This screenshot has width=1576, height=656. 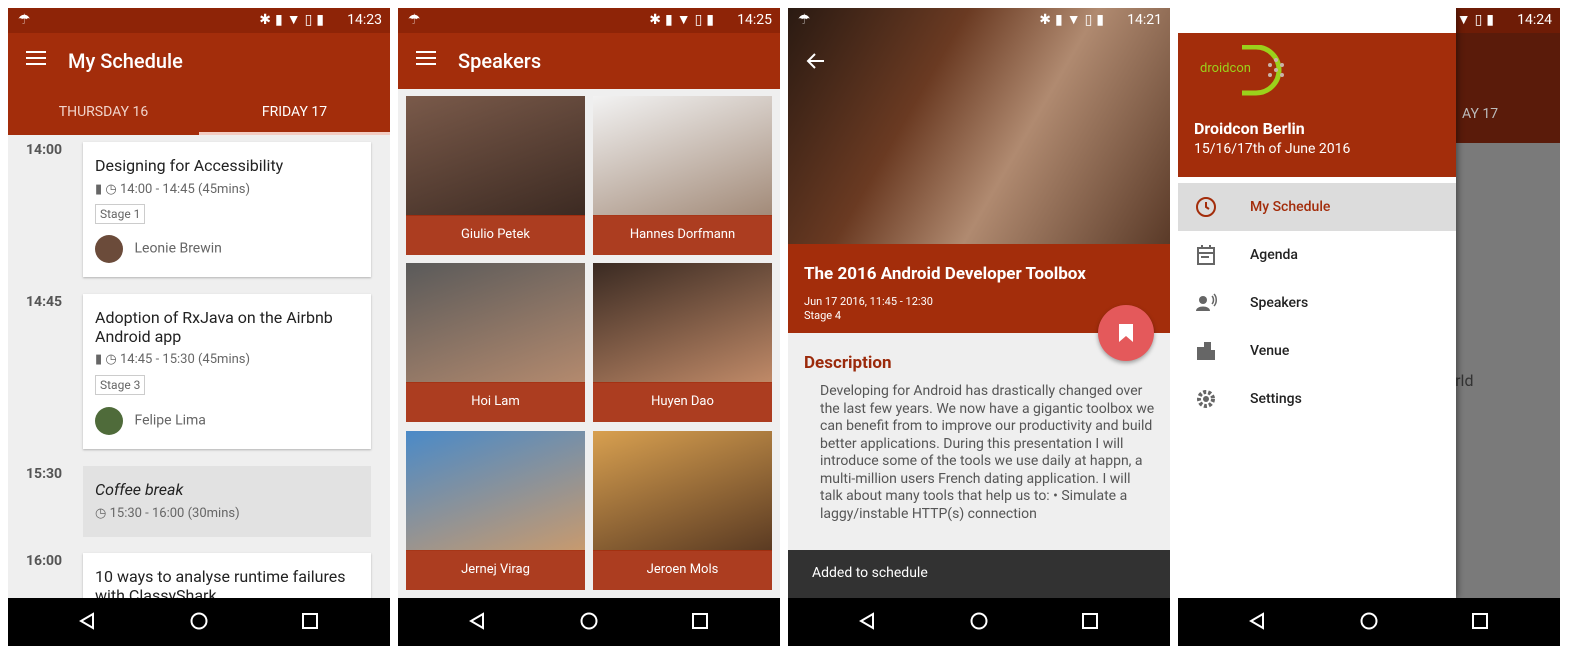 I want to click on break-time: 15:30 - 16:00 (30mins), so click(x=174, y=513).